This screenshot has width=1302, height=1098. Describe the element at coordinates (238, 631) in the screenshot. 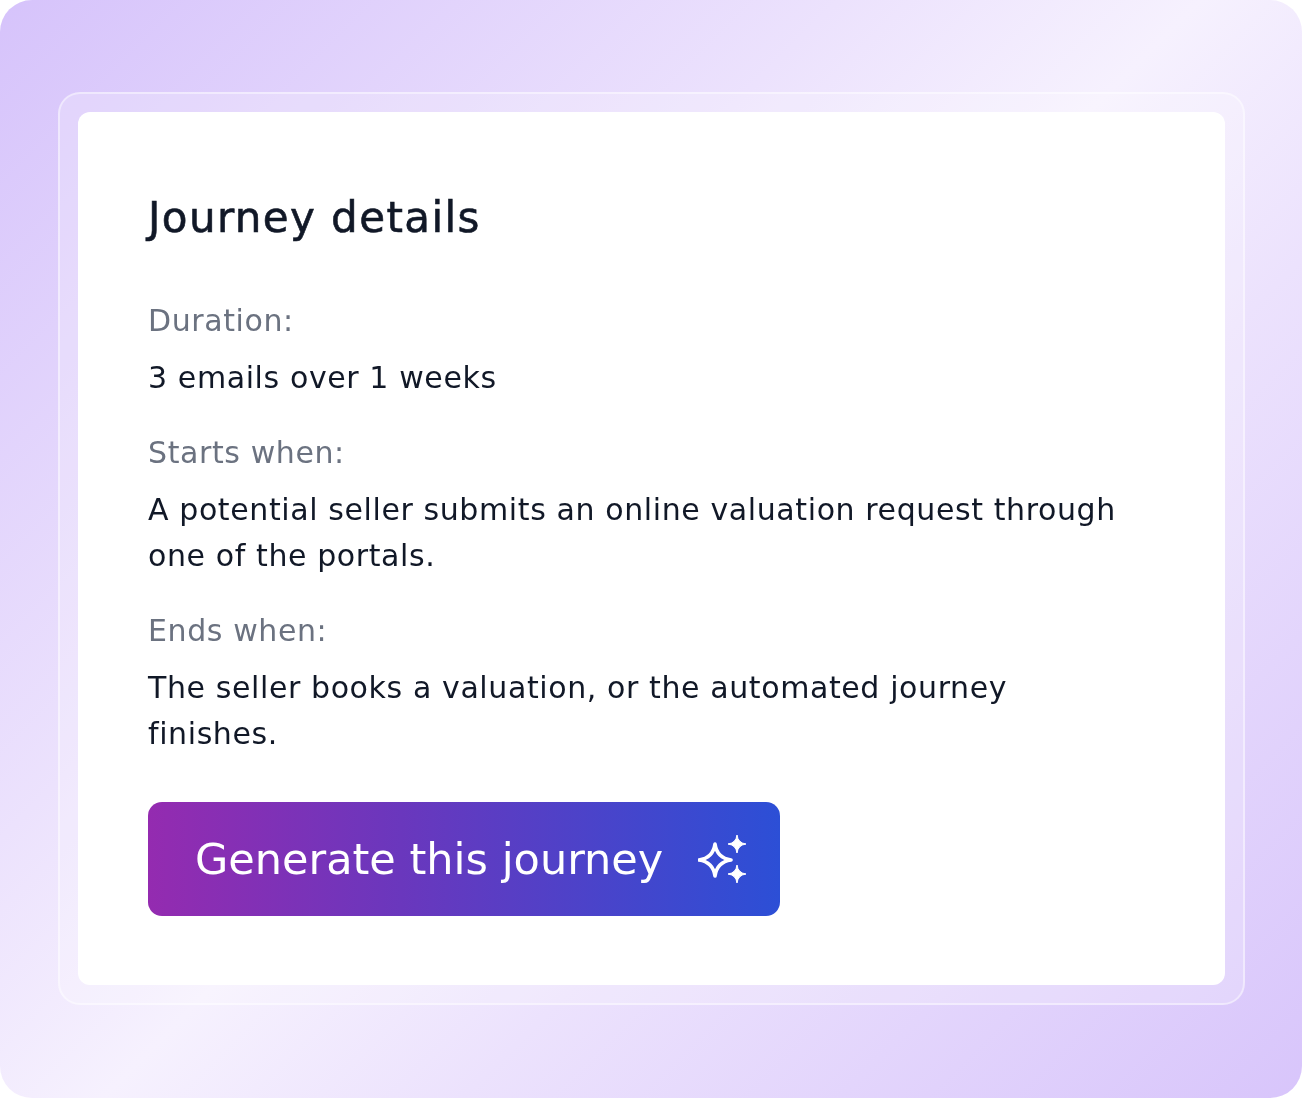

I see `detail-label: Ends when:` at that location.